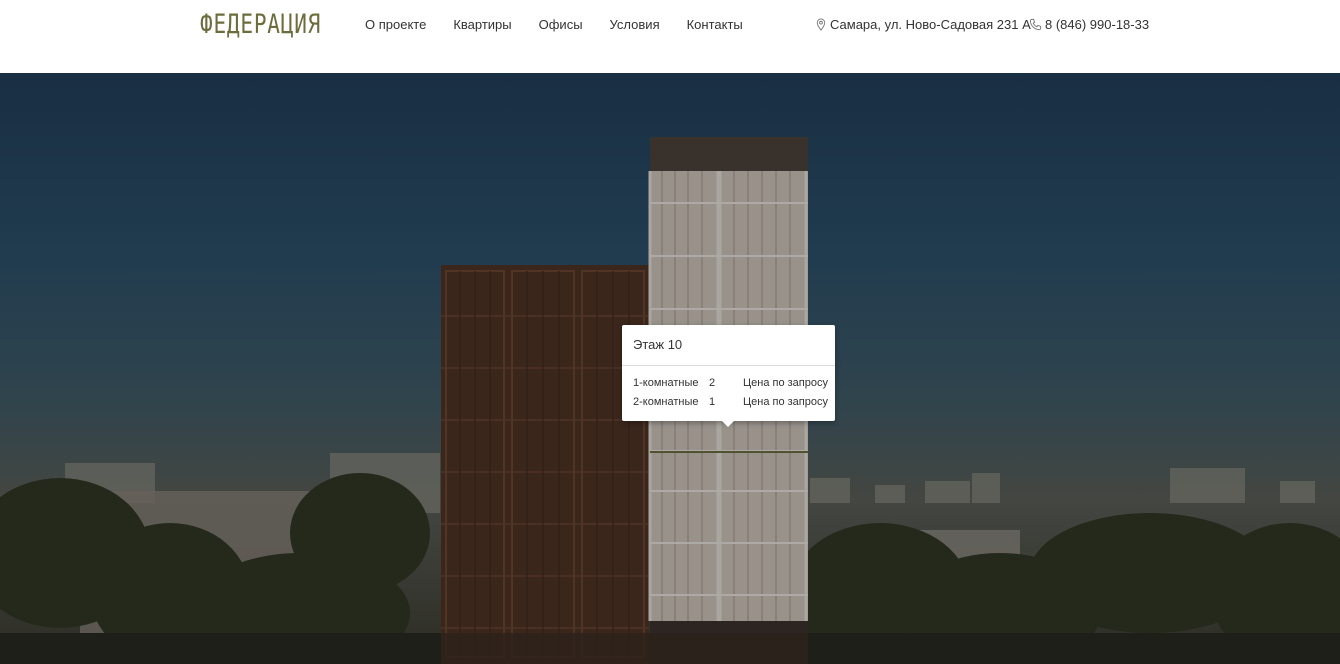 The height and width of the screenshot is (664, 1340). What do you see at coordinates (395, 24) in the screenshot?
I see `nav-about: О проекте` at bounding box center [395, 24].